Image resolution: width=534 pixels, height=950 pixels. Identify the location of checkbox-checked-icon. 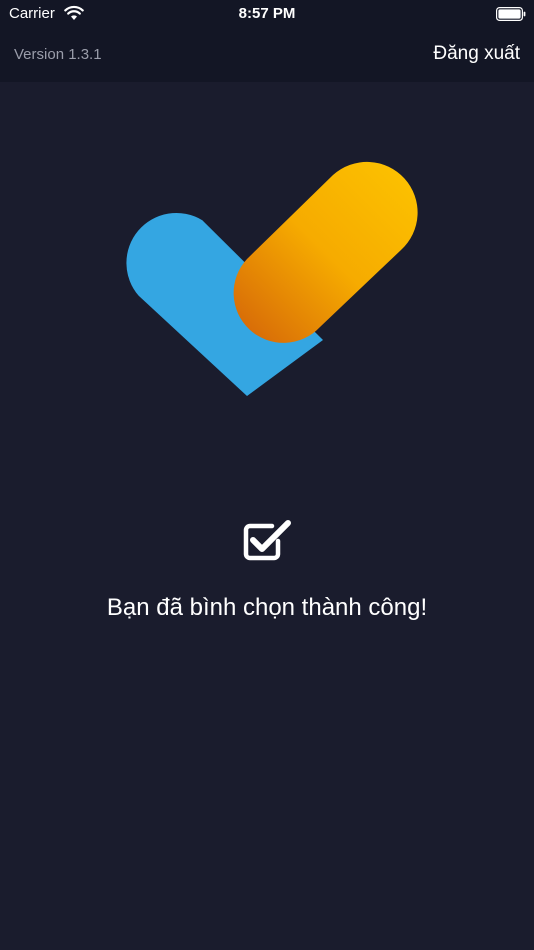
(267, 540).